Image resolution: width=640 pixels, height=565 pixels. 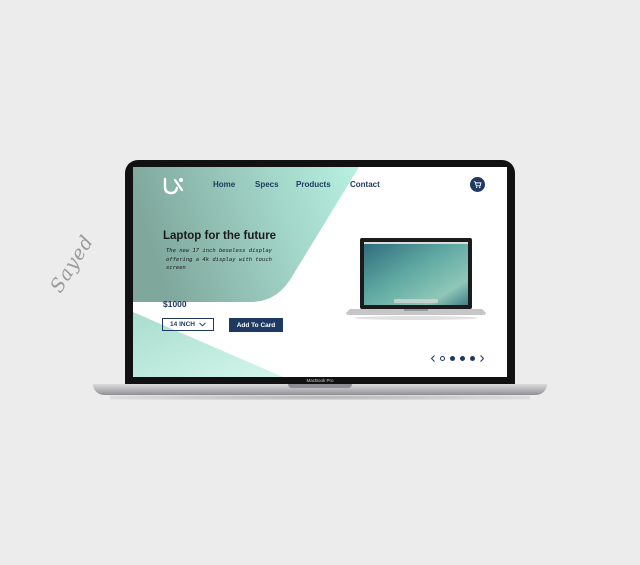 I want to click on signature: Sayed, so click(x=72, y=264).